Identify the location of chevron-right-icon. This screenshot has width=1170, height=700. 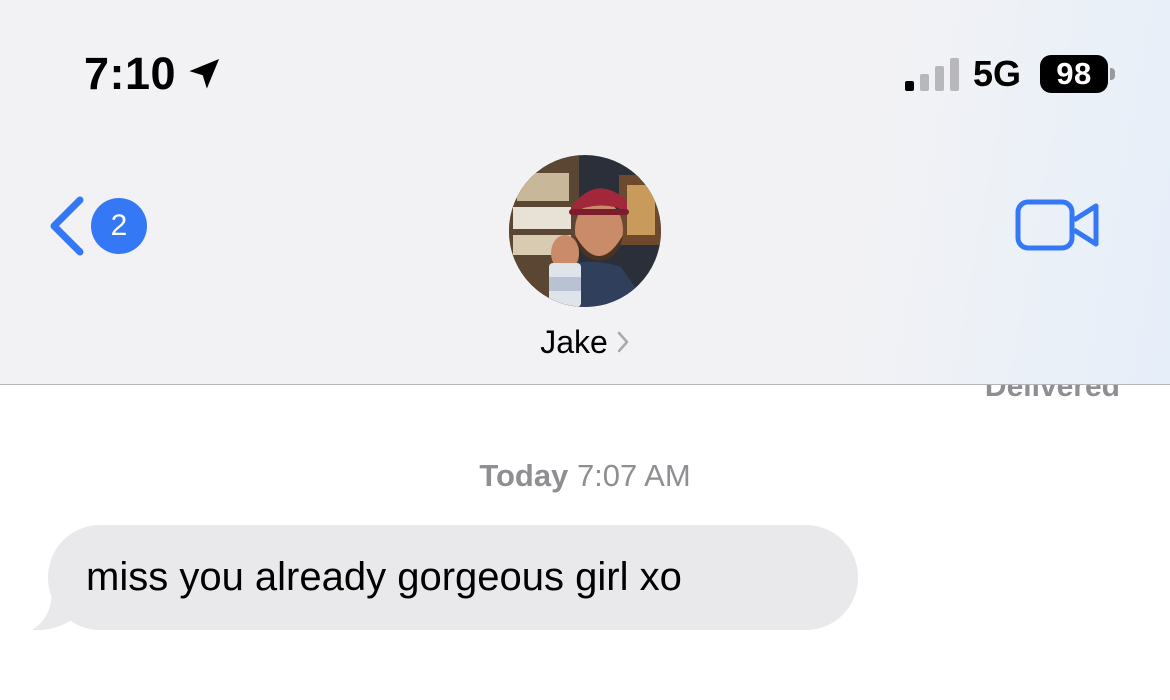
(623, 342).